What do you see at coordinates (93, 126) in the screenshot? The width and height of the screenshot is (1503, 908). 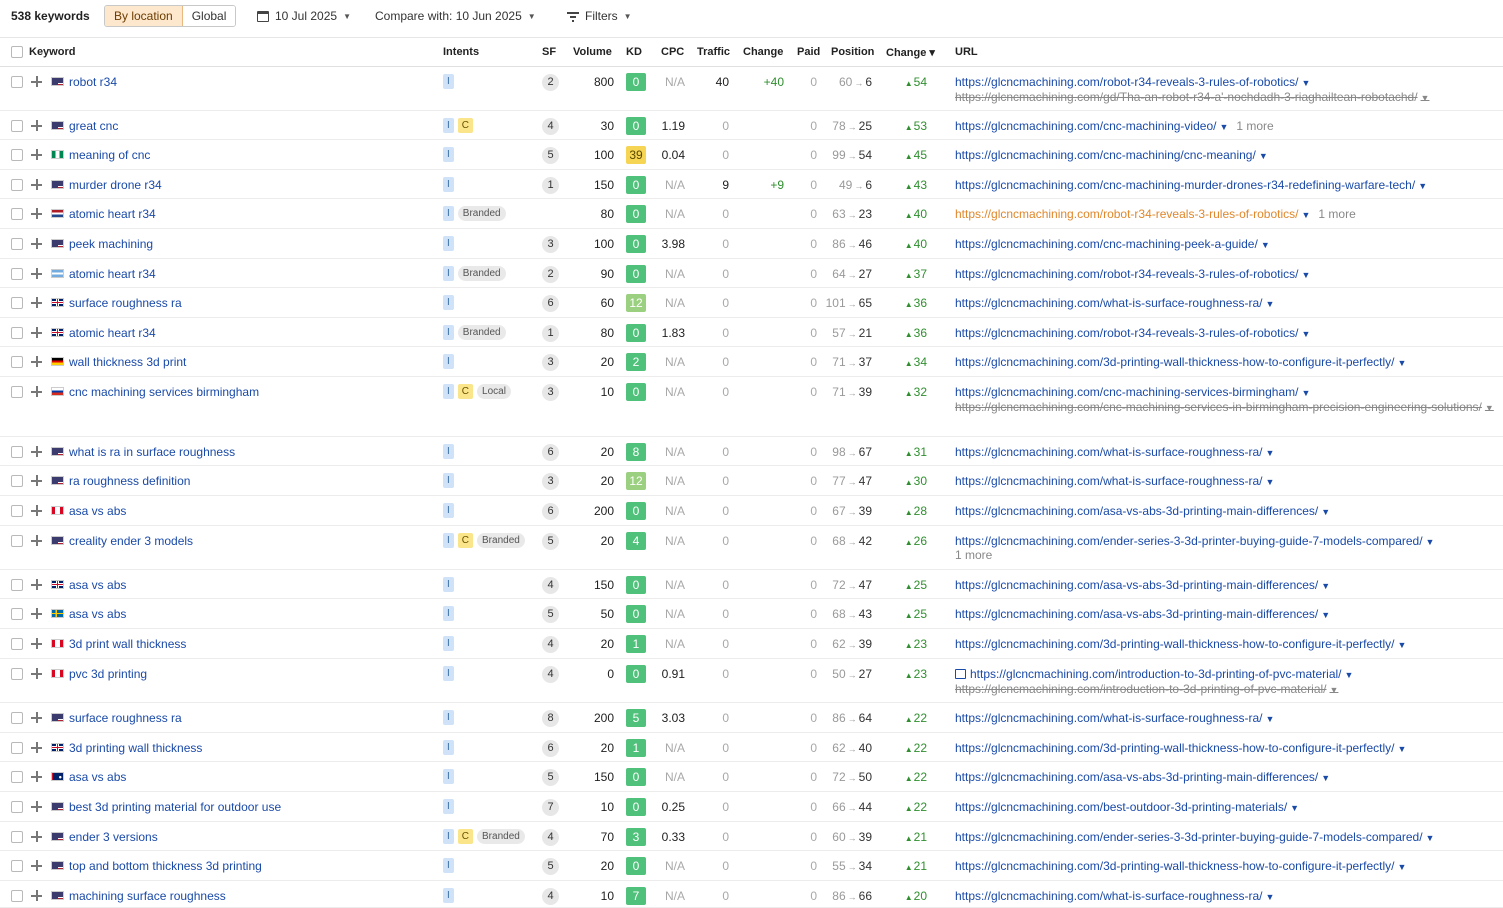 I see `keyword-link: great cnc` at bounding box center [93, 126].